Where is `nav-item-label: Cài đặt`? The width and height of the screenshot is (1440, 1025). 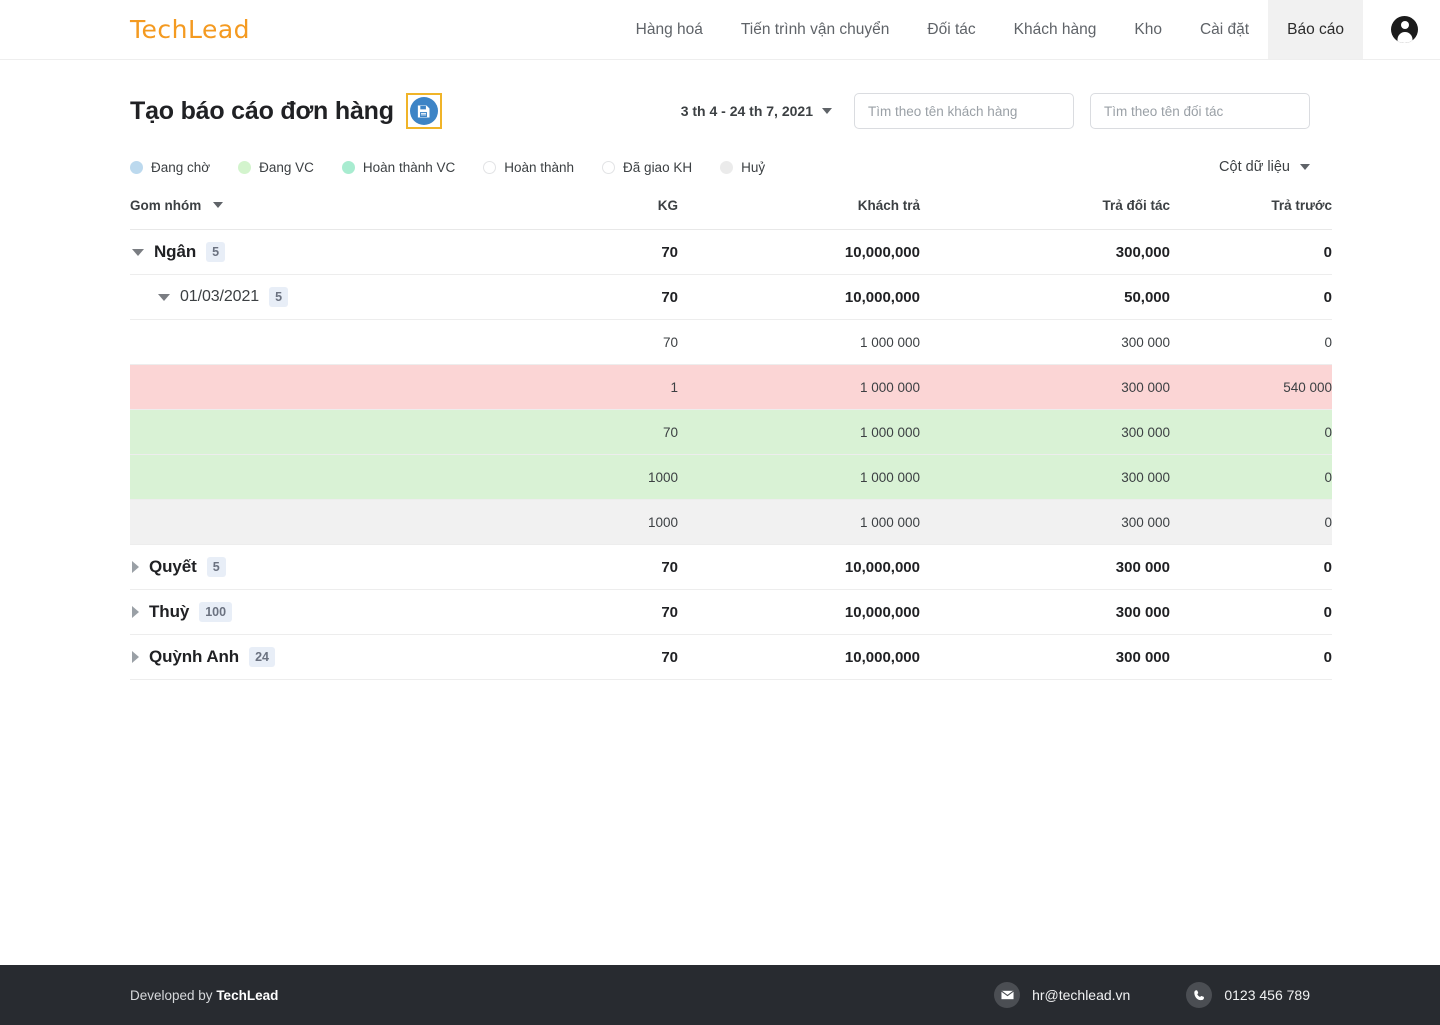
nav-item-label: Cài đặt is located at coordinates (1224, 29).